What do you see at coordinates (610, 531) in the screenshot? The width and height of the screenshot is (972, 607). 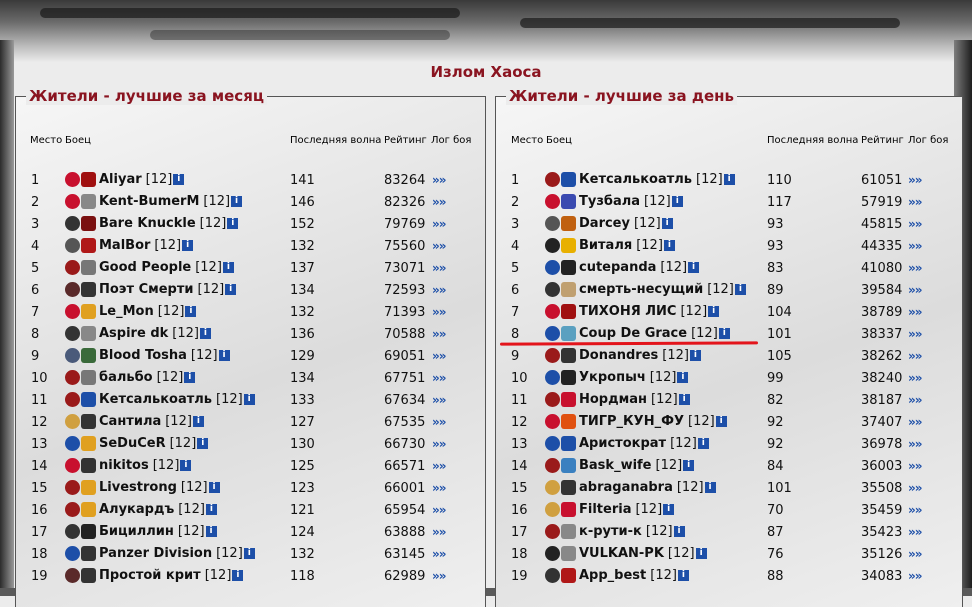 I see `fighter-nick-link: к-рути-к` at bounding box center [610, 531].